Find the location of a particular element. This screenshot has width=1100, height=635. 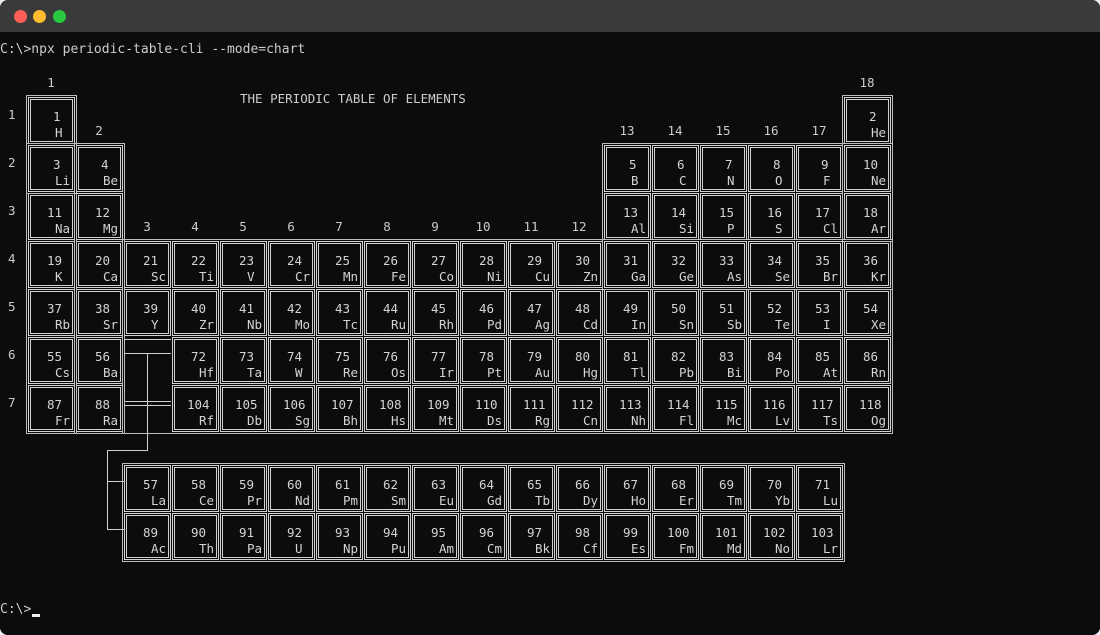

group-label: 18 is located at coordinates (867, 82).